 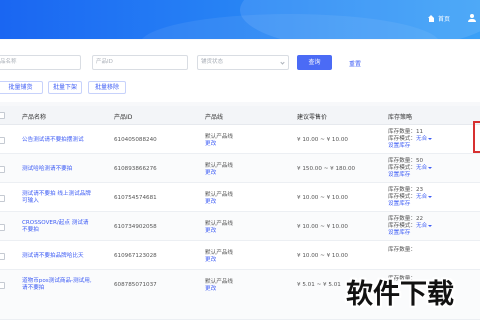 What do you see at coordinates (8, 62) in the screenshot?
I see `product-name-placeholder: 品名称` at bounding box center [8, 62].